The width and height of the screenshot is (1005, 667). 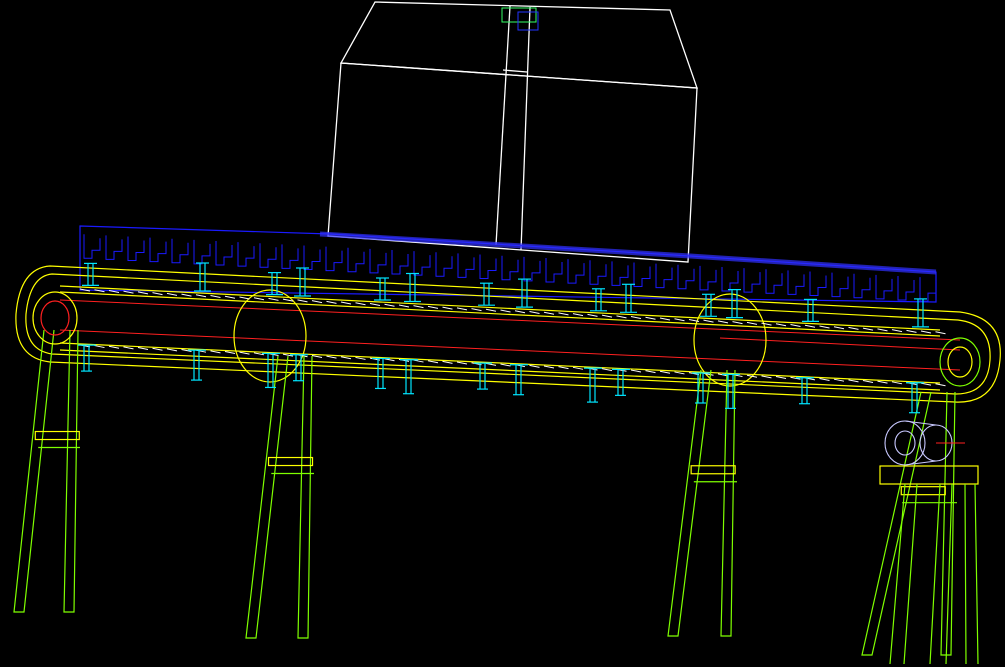 I want to click on drive-unit, so click(x=924, y=443).